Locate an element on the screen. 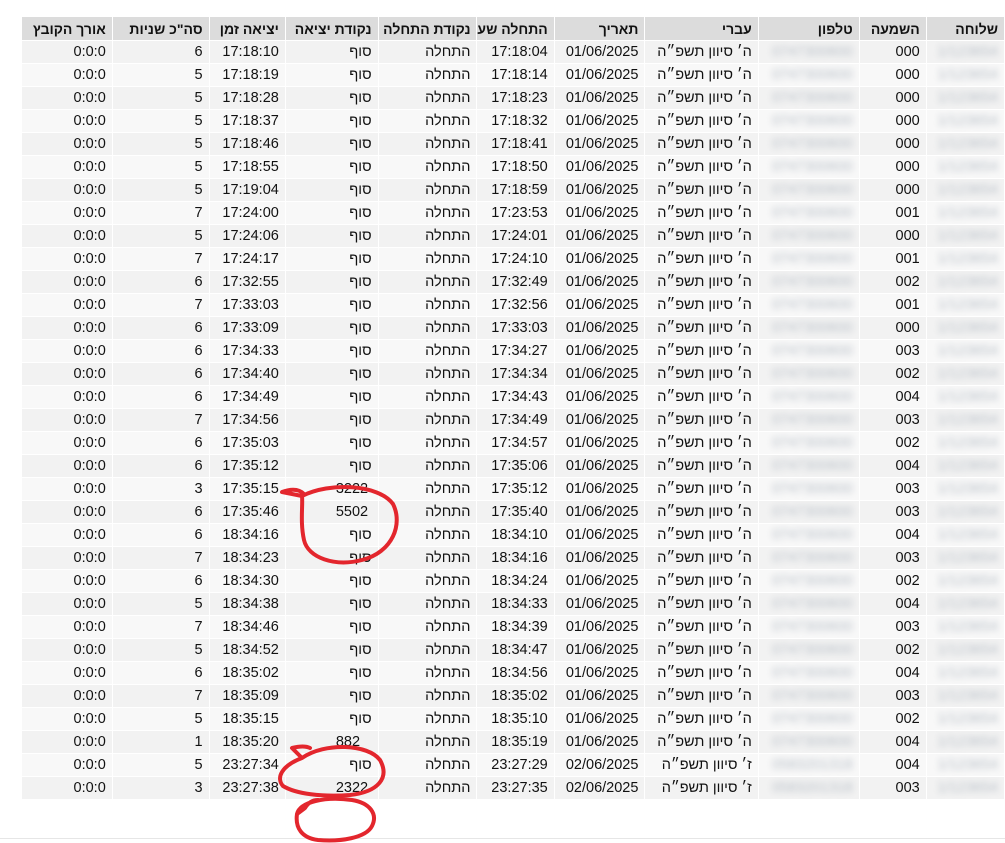 The width and height of the screenshot is (1005, 843). cell-hebrew-date: ז׳ סיוון תשפ״ה is located at coordinates (701, 765).